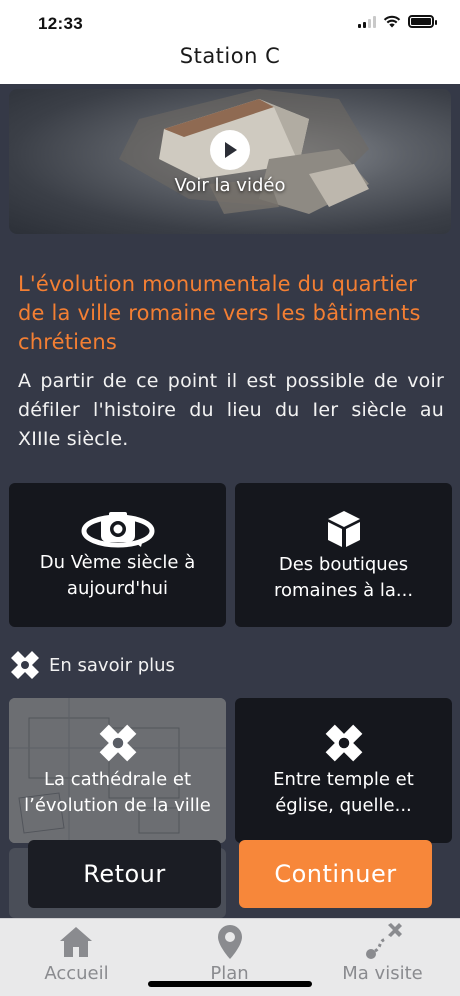  Describe the element at coordinates (76, 957) in the screenshot. I see `tab-home: Accueil` at that location.